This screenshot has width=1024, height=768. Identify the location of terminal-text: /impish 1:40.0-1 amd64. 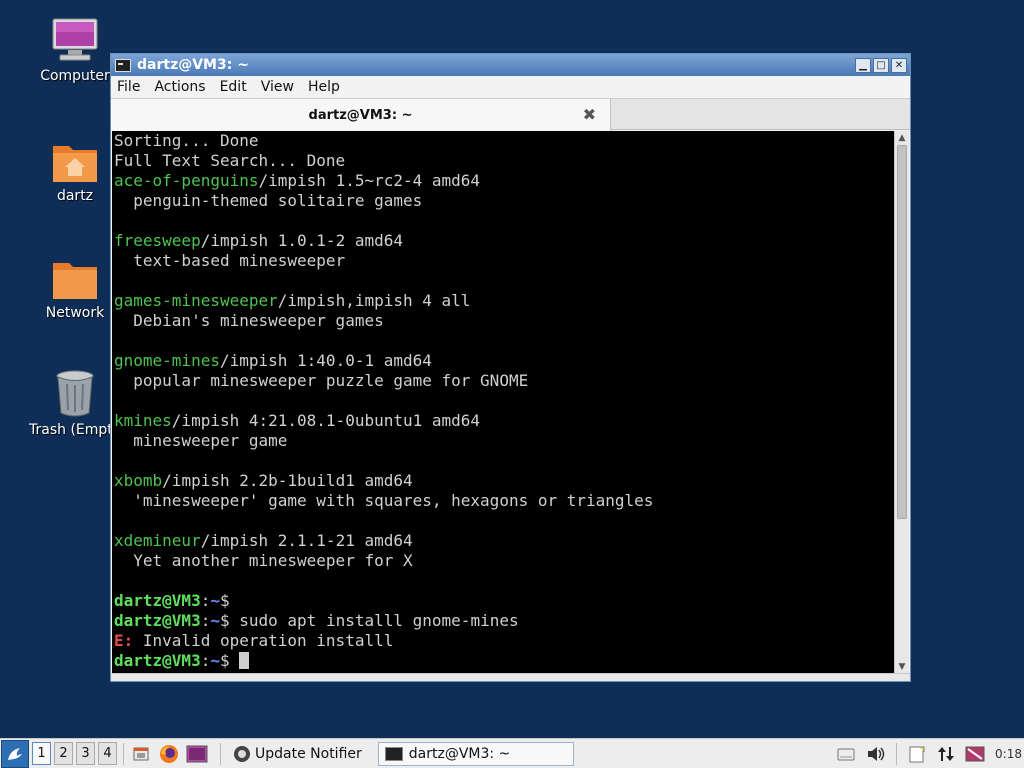
(325, 360).